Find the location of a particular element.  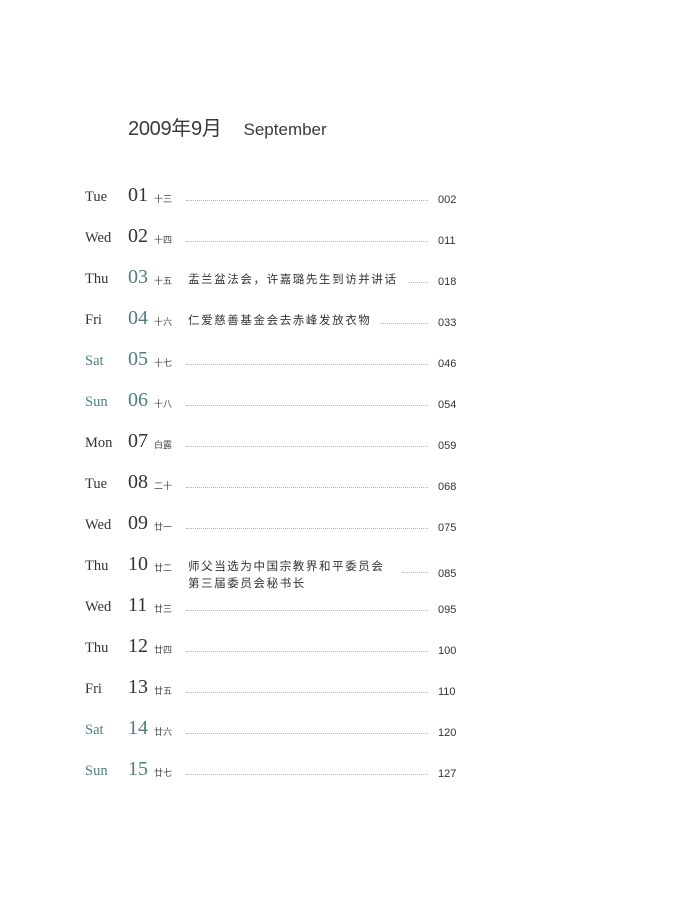

lunar-date: 白露 is located at coordinates (163, 446).